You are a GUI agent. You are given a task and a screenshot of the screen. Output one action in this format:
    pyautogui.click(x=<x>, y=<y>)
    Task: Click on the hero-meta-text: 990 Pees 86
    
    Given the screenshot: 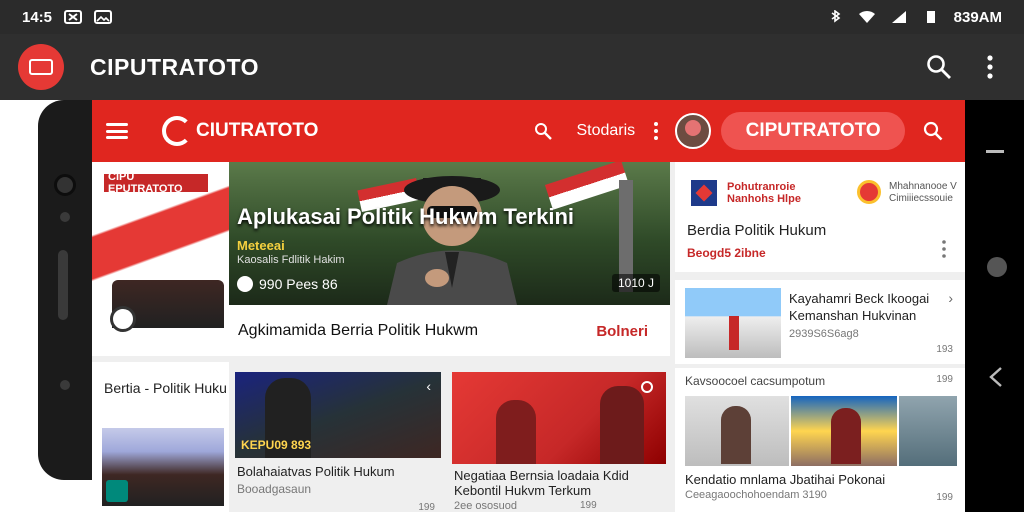 What is the action you would take?
    pyautogui.click(x=298, y=284)
    